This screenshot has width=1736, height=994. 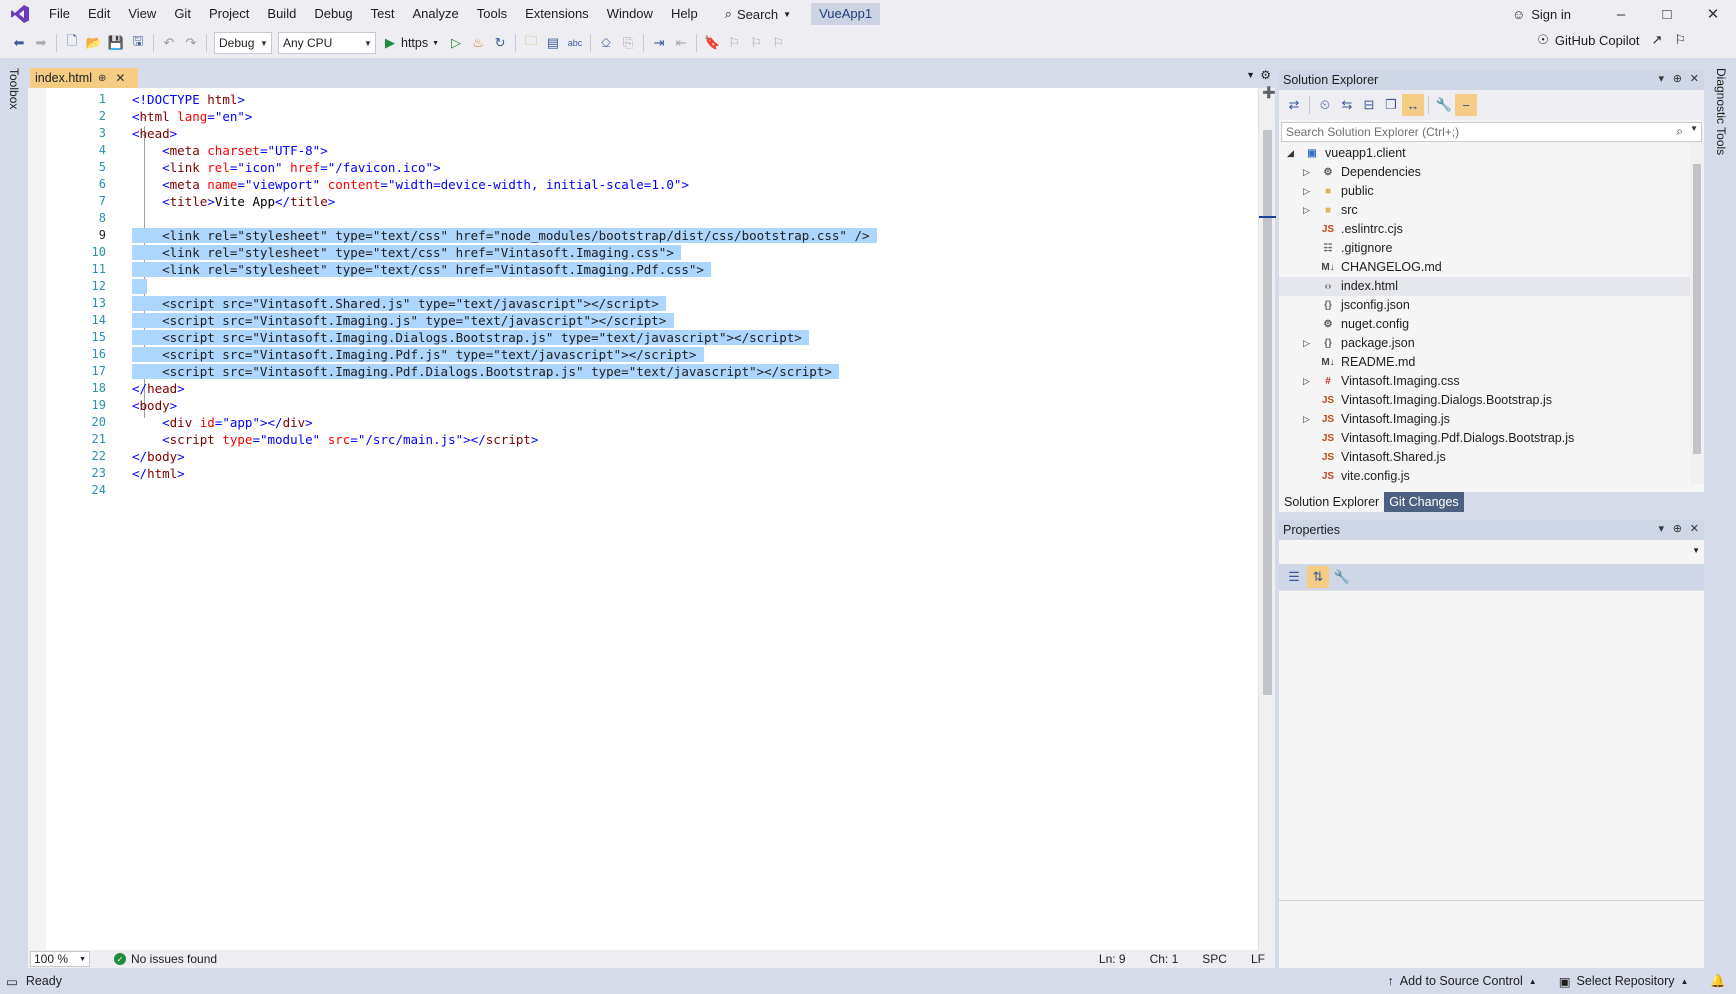 I want to click on feedback-icon: ⚐, so click(x=1680, y=40).